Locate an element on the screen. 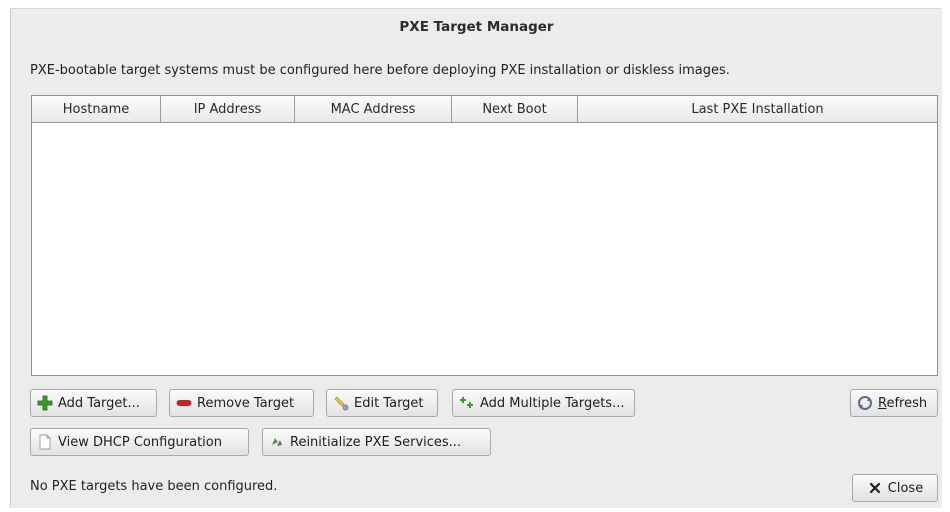 Image resolution: width=950 pixels, height=512 pixels. plus-icon is located at coordinates (45, 403).